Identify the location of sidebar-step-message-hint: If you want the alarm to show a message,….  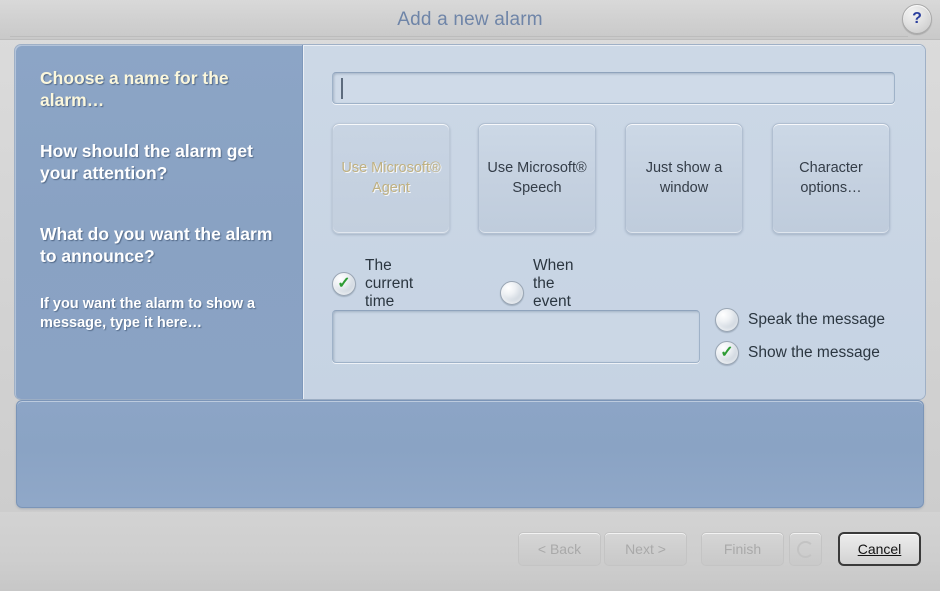
(148, 314).